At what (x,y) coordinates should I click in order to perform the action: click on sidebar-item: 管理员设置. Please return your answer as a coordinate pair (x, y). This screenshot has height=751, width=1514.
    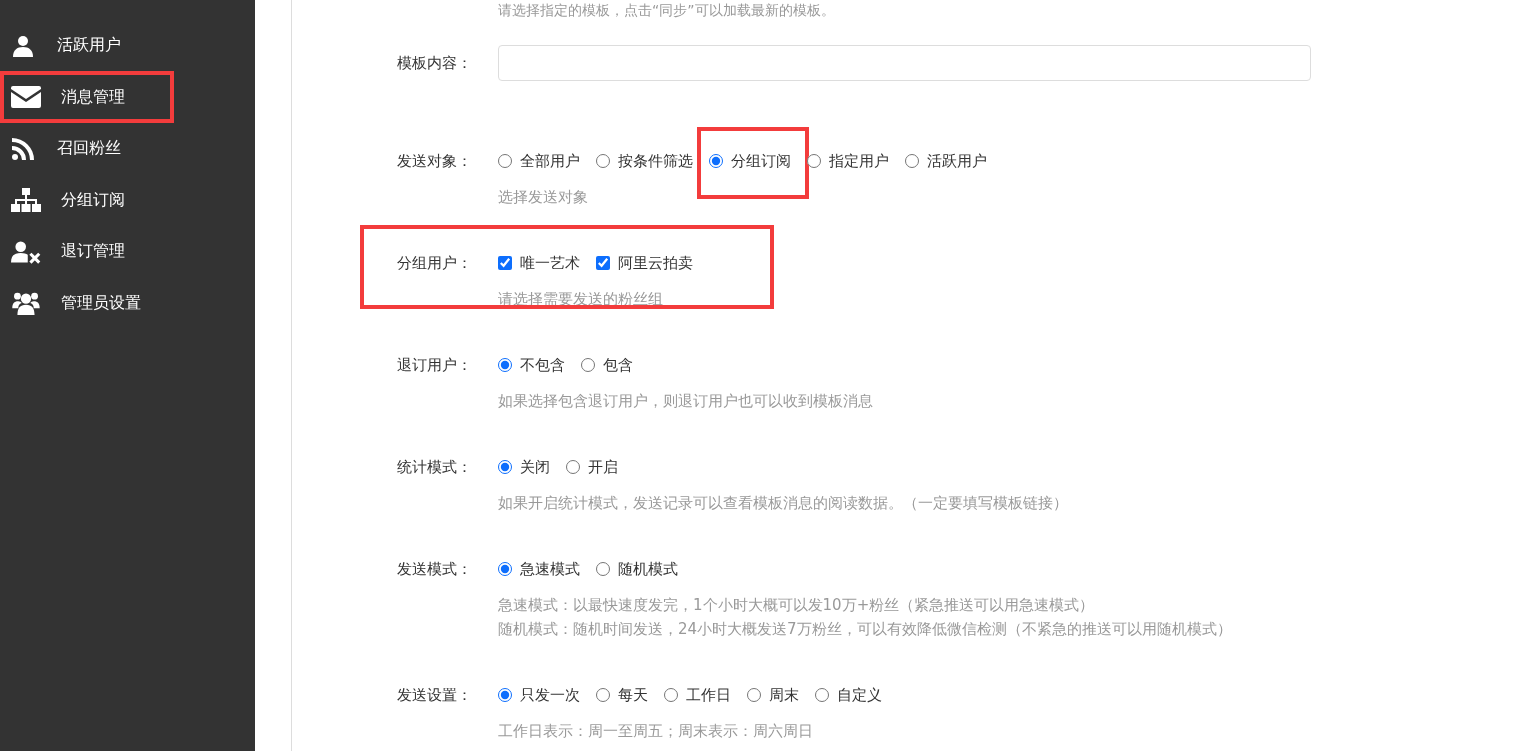
    Looking at the image, I should click on (127, 303).